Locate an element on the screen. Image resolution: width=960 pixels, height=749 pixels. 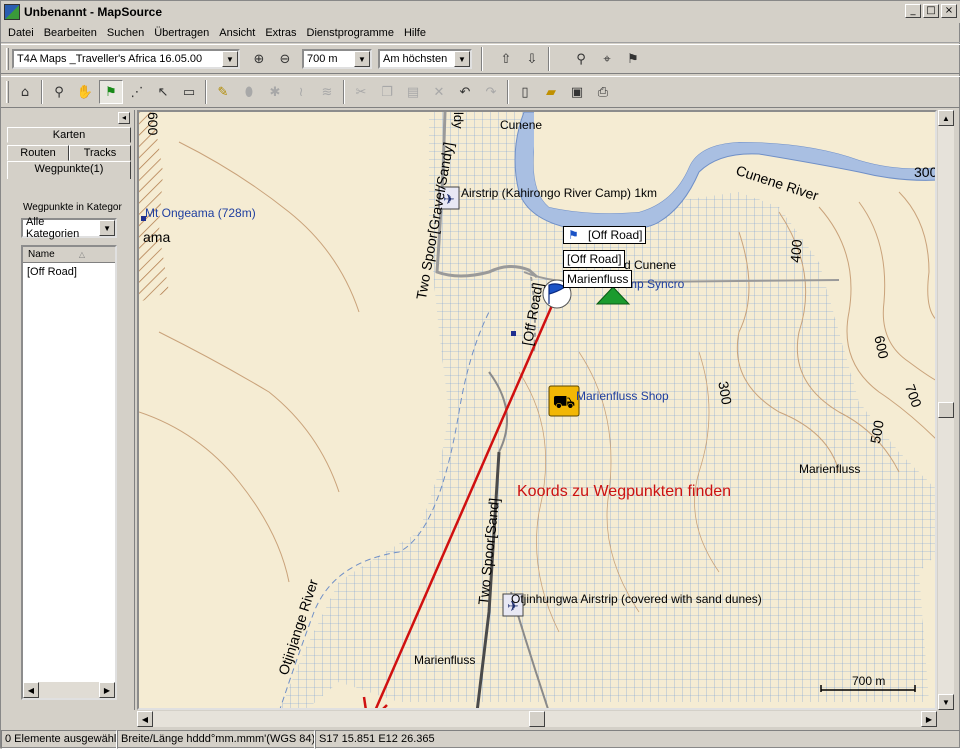
tooltip-place: Marienfluss is located at coordinates (598, 279).